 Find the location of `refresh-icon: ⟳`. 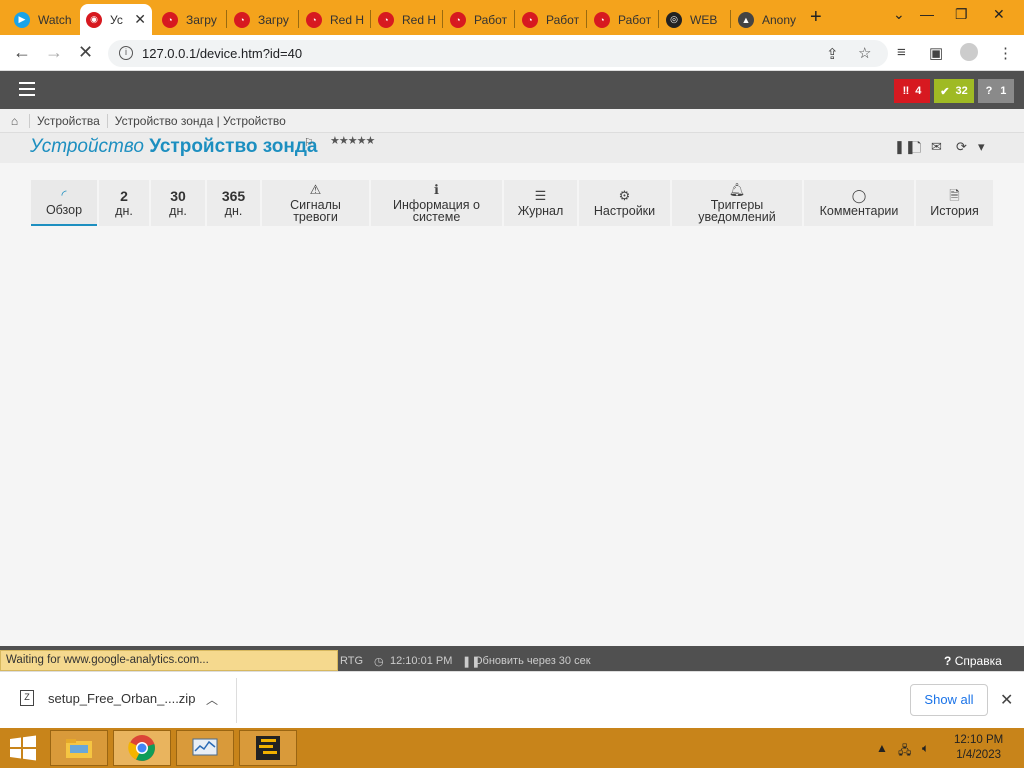

refresh-icon: ⟳ is located at coordinates (961, 147).